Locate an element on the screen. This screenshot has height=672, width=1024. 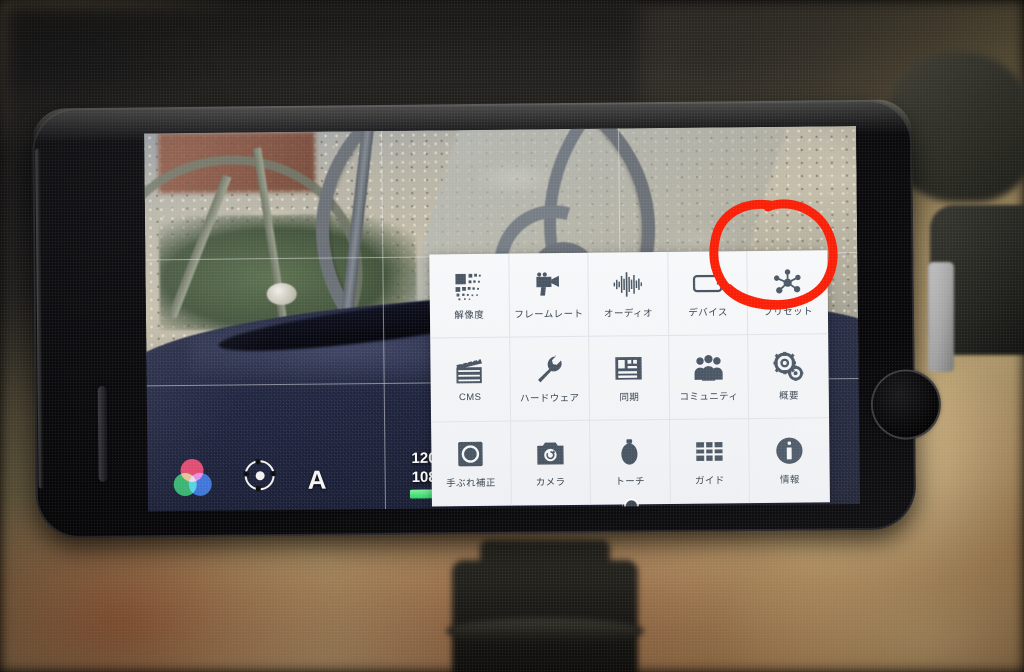
menu-item-torch-bulb: トーチ is located at coordinates (630, 462).